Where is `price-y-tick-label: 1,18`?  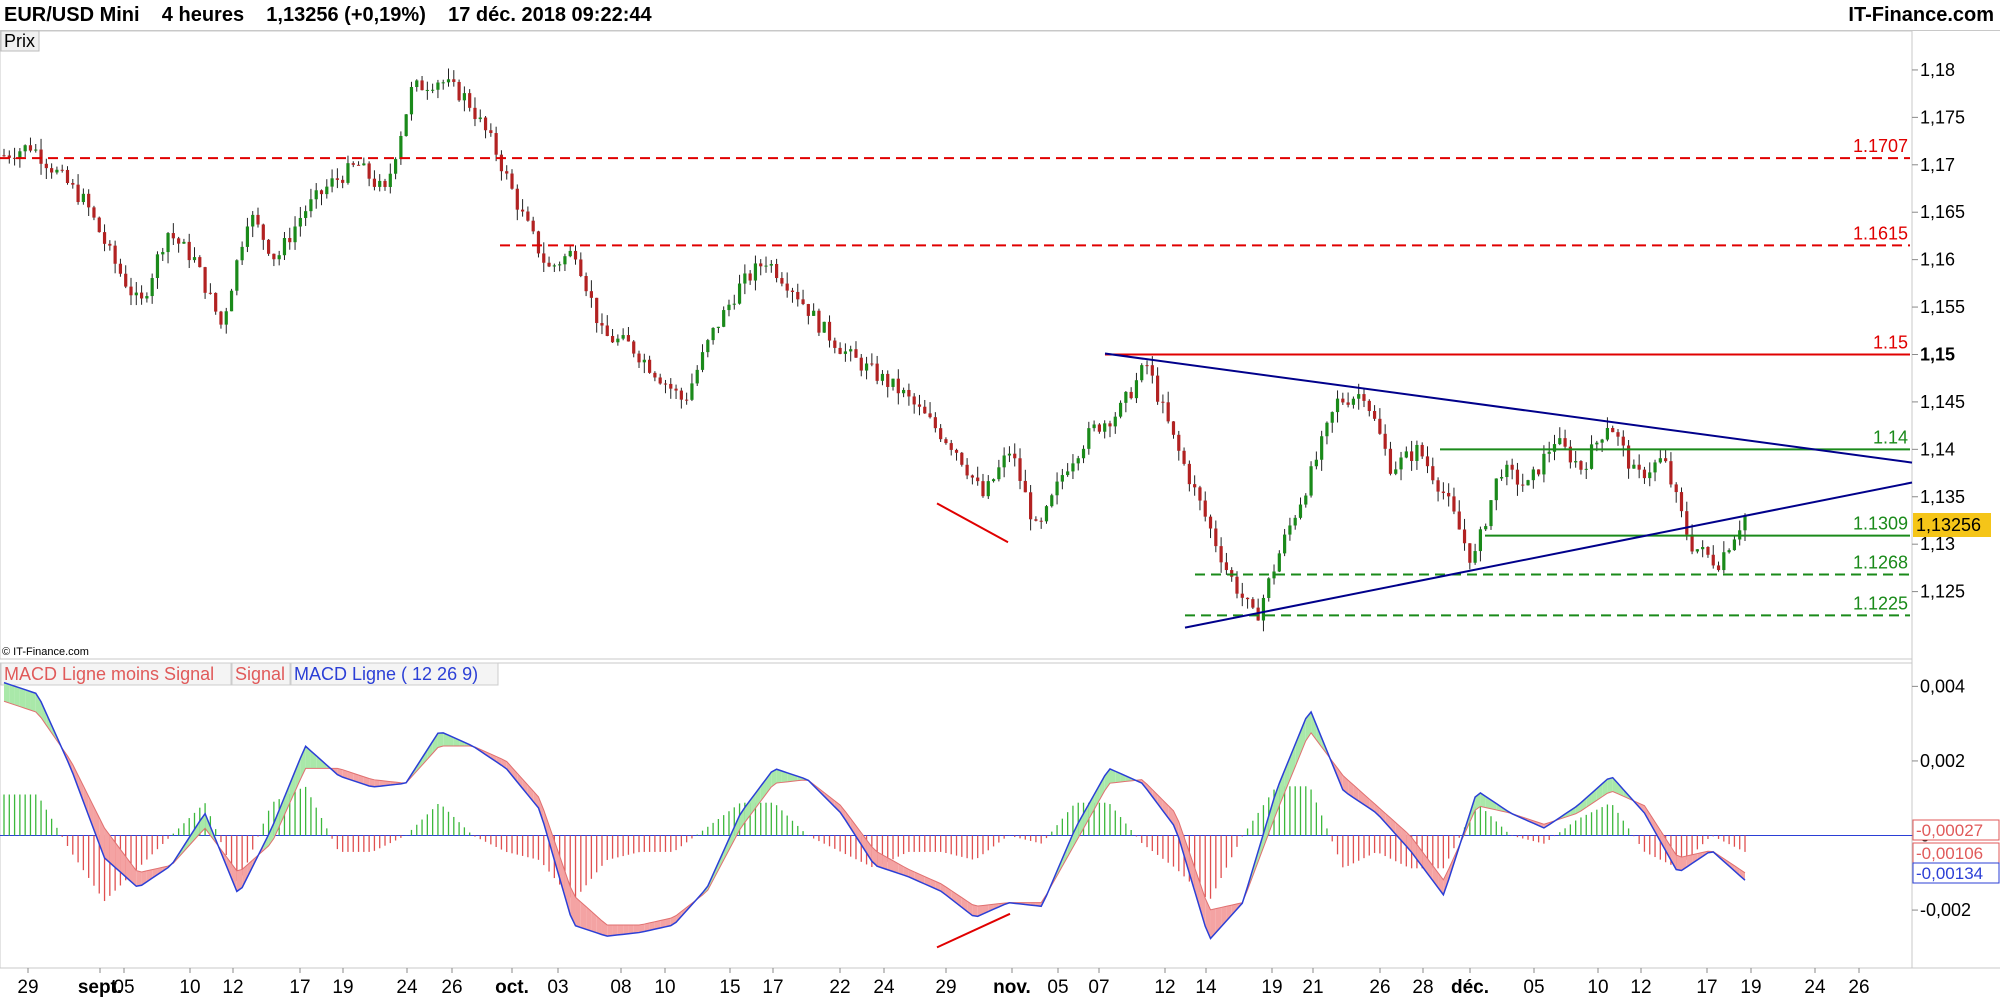
price-y-tick-label: 1,18 is located at coordinates (1937, 70).